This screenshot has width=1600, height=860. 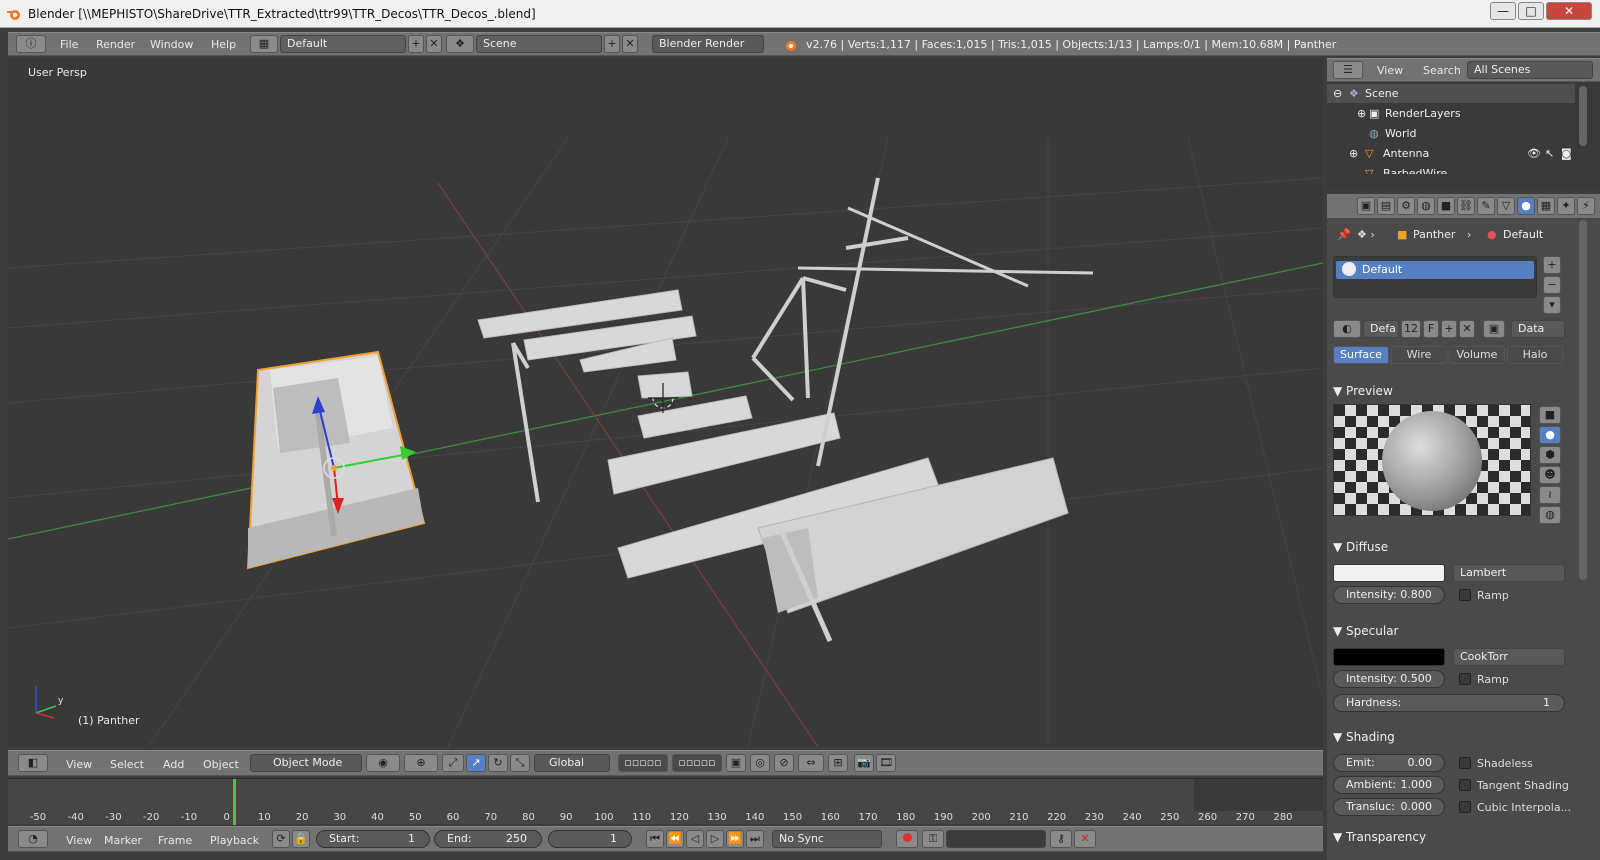 What do you see at coordinates (838, 763) in the screenshot?
I see `snap-target-icon: ⊞` at bounding box center [838, 763].